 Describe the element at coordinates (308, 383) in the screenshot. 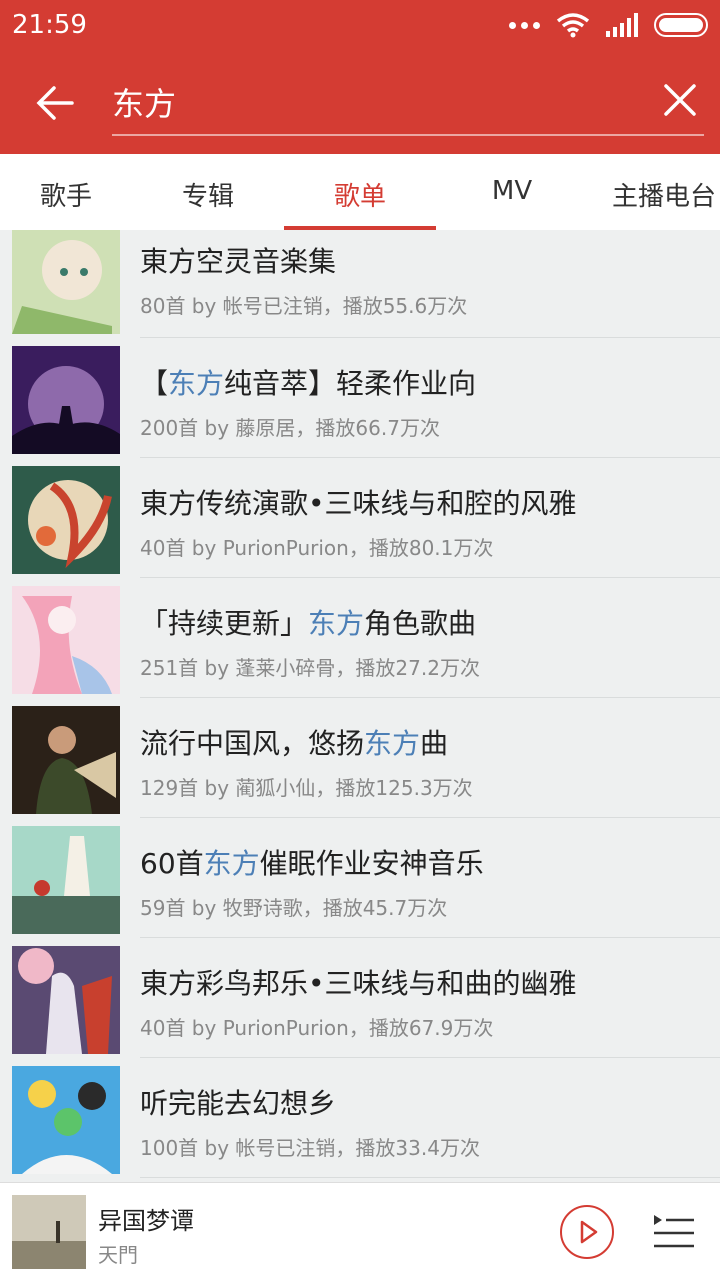

I see `playlist-title: 【东方纯音萃】轻柔作业向` at that location.